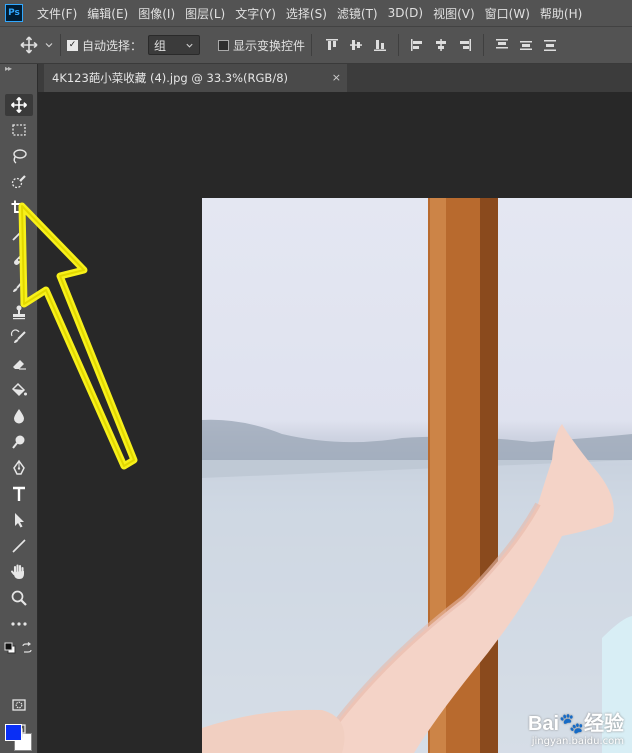 This screenshot has width=632, height=753. I want to click on paw-icon: 🐾, so click(571, 724).